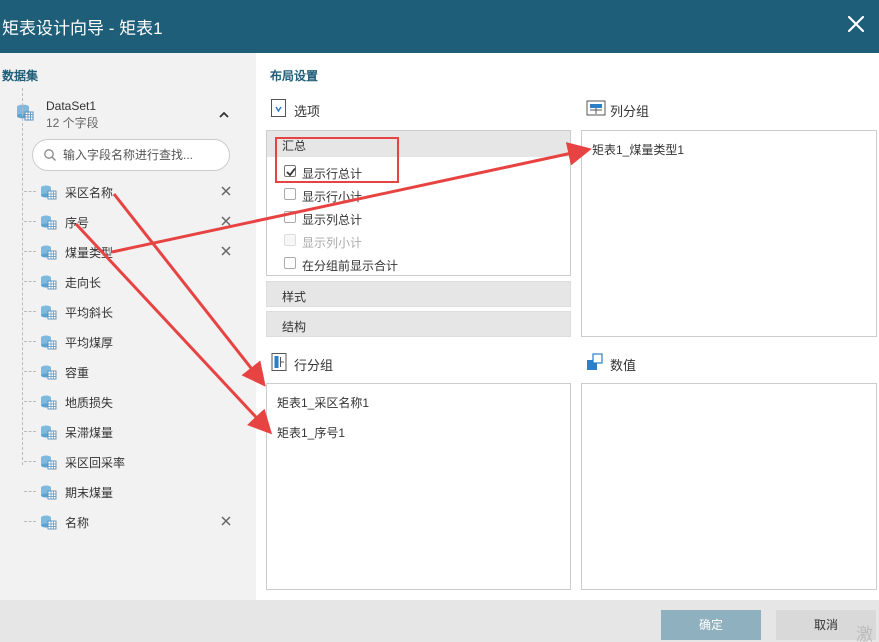 The image size is (879, 642). What do you see at coordinates (418, 144) in the screenshot?
I see `summary-section-header: 汇总` at bounding box center [418, 144].